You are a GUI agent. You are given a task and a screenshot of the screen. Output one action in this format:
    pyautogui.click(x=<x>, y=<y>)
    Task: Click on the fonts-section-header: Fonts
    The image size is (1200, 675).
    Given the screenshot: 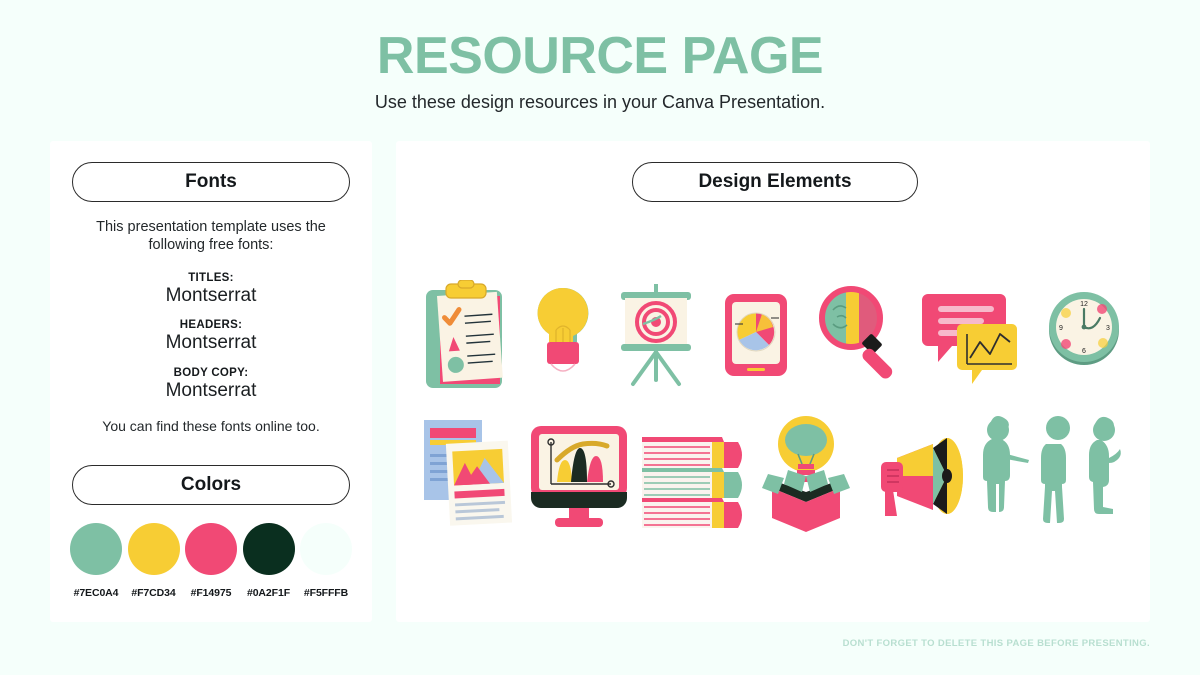 What is the action you would take?
    pyautogui.click(x=211, y=182)
    